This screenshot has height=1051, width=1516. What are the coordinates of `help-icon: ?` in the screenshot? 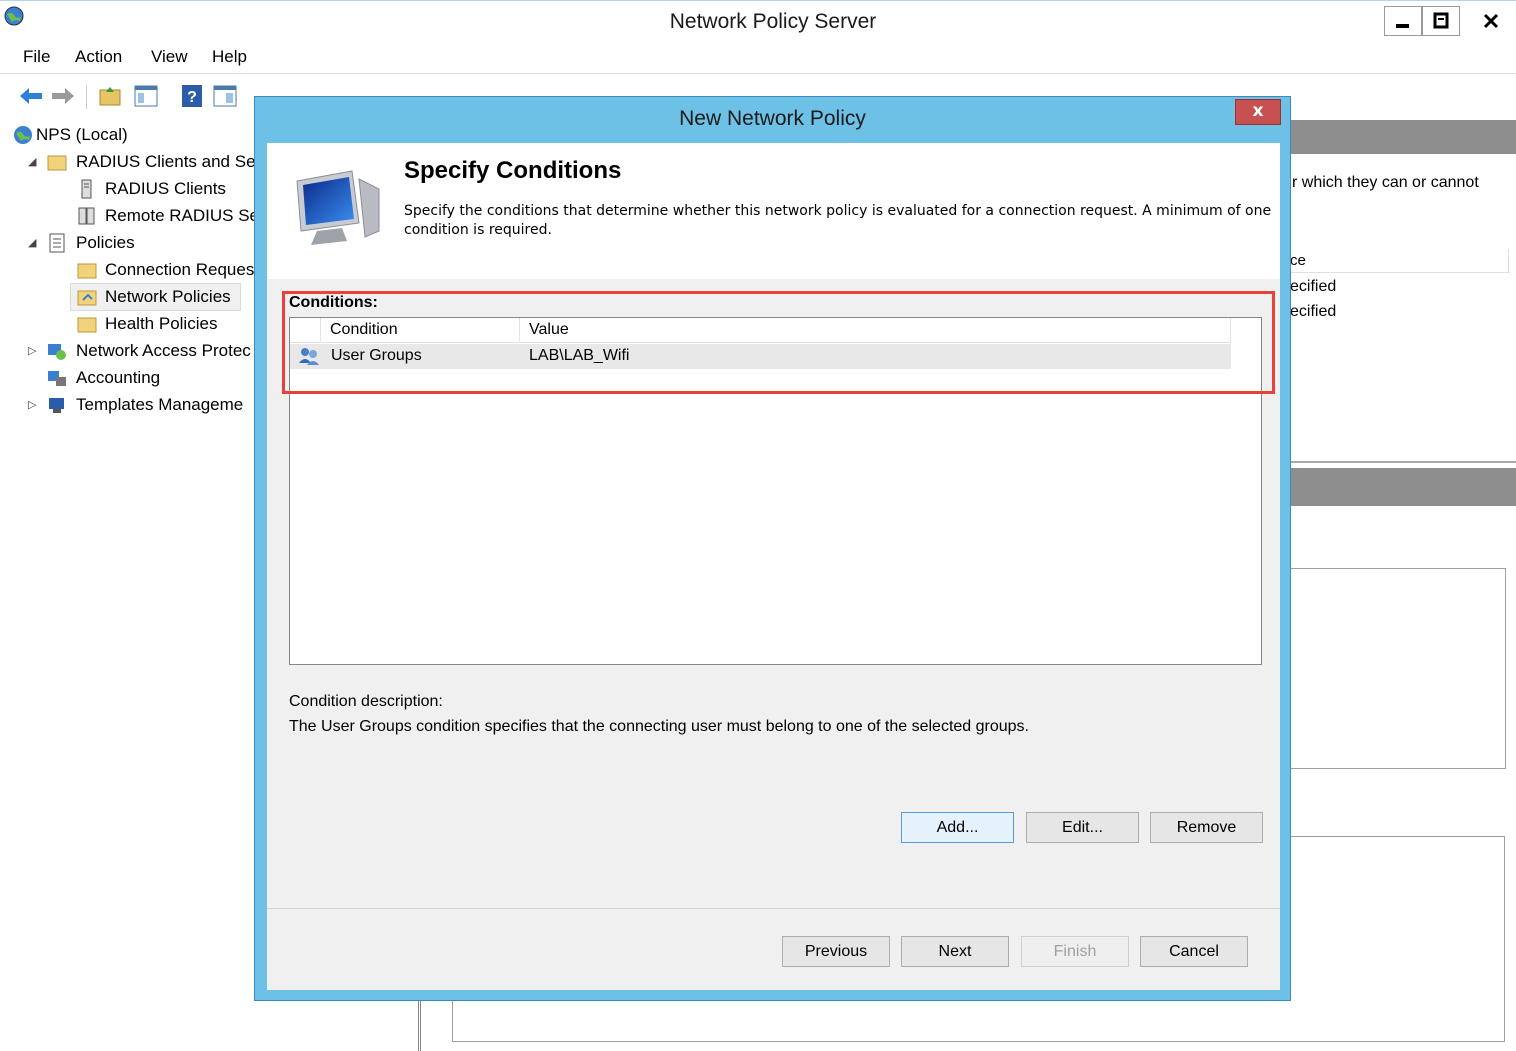 It's located at (193, 96).